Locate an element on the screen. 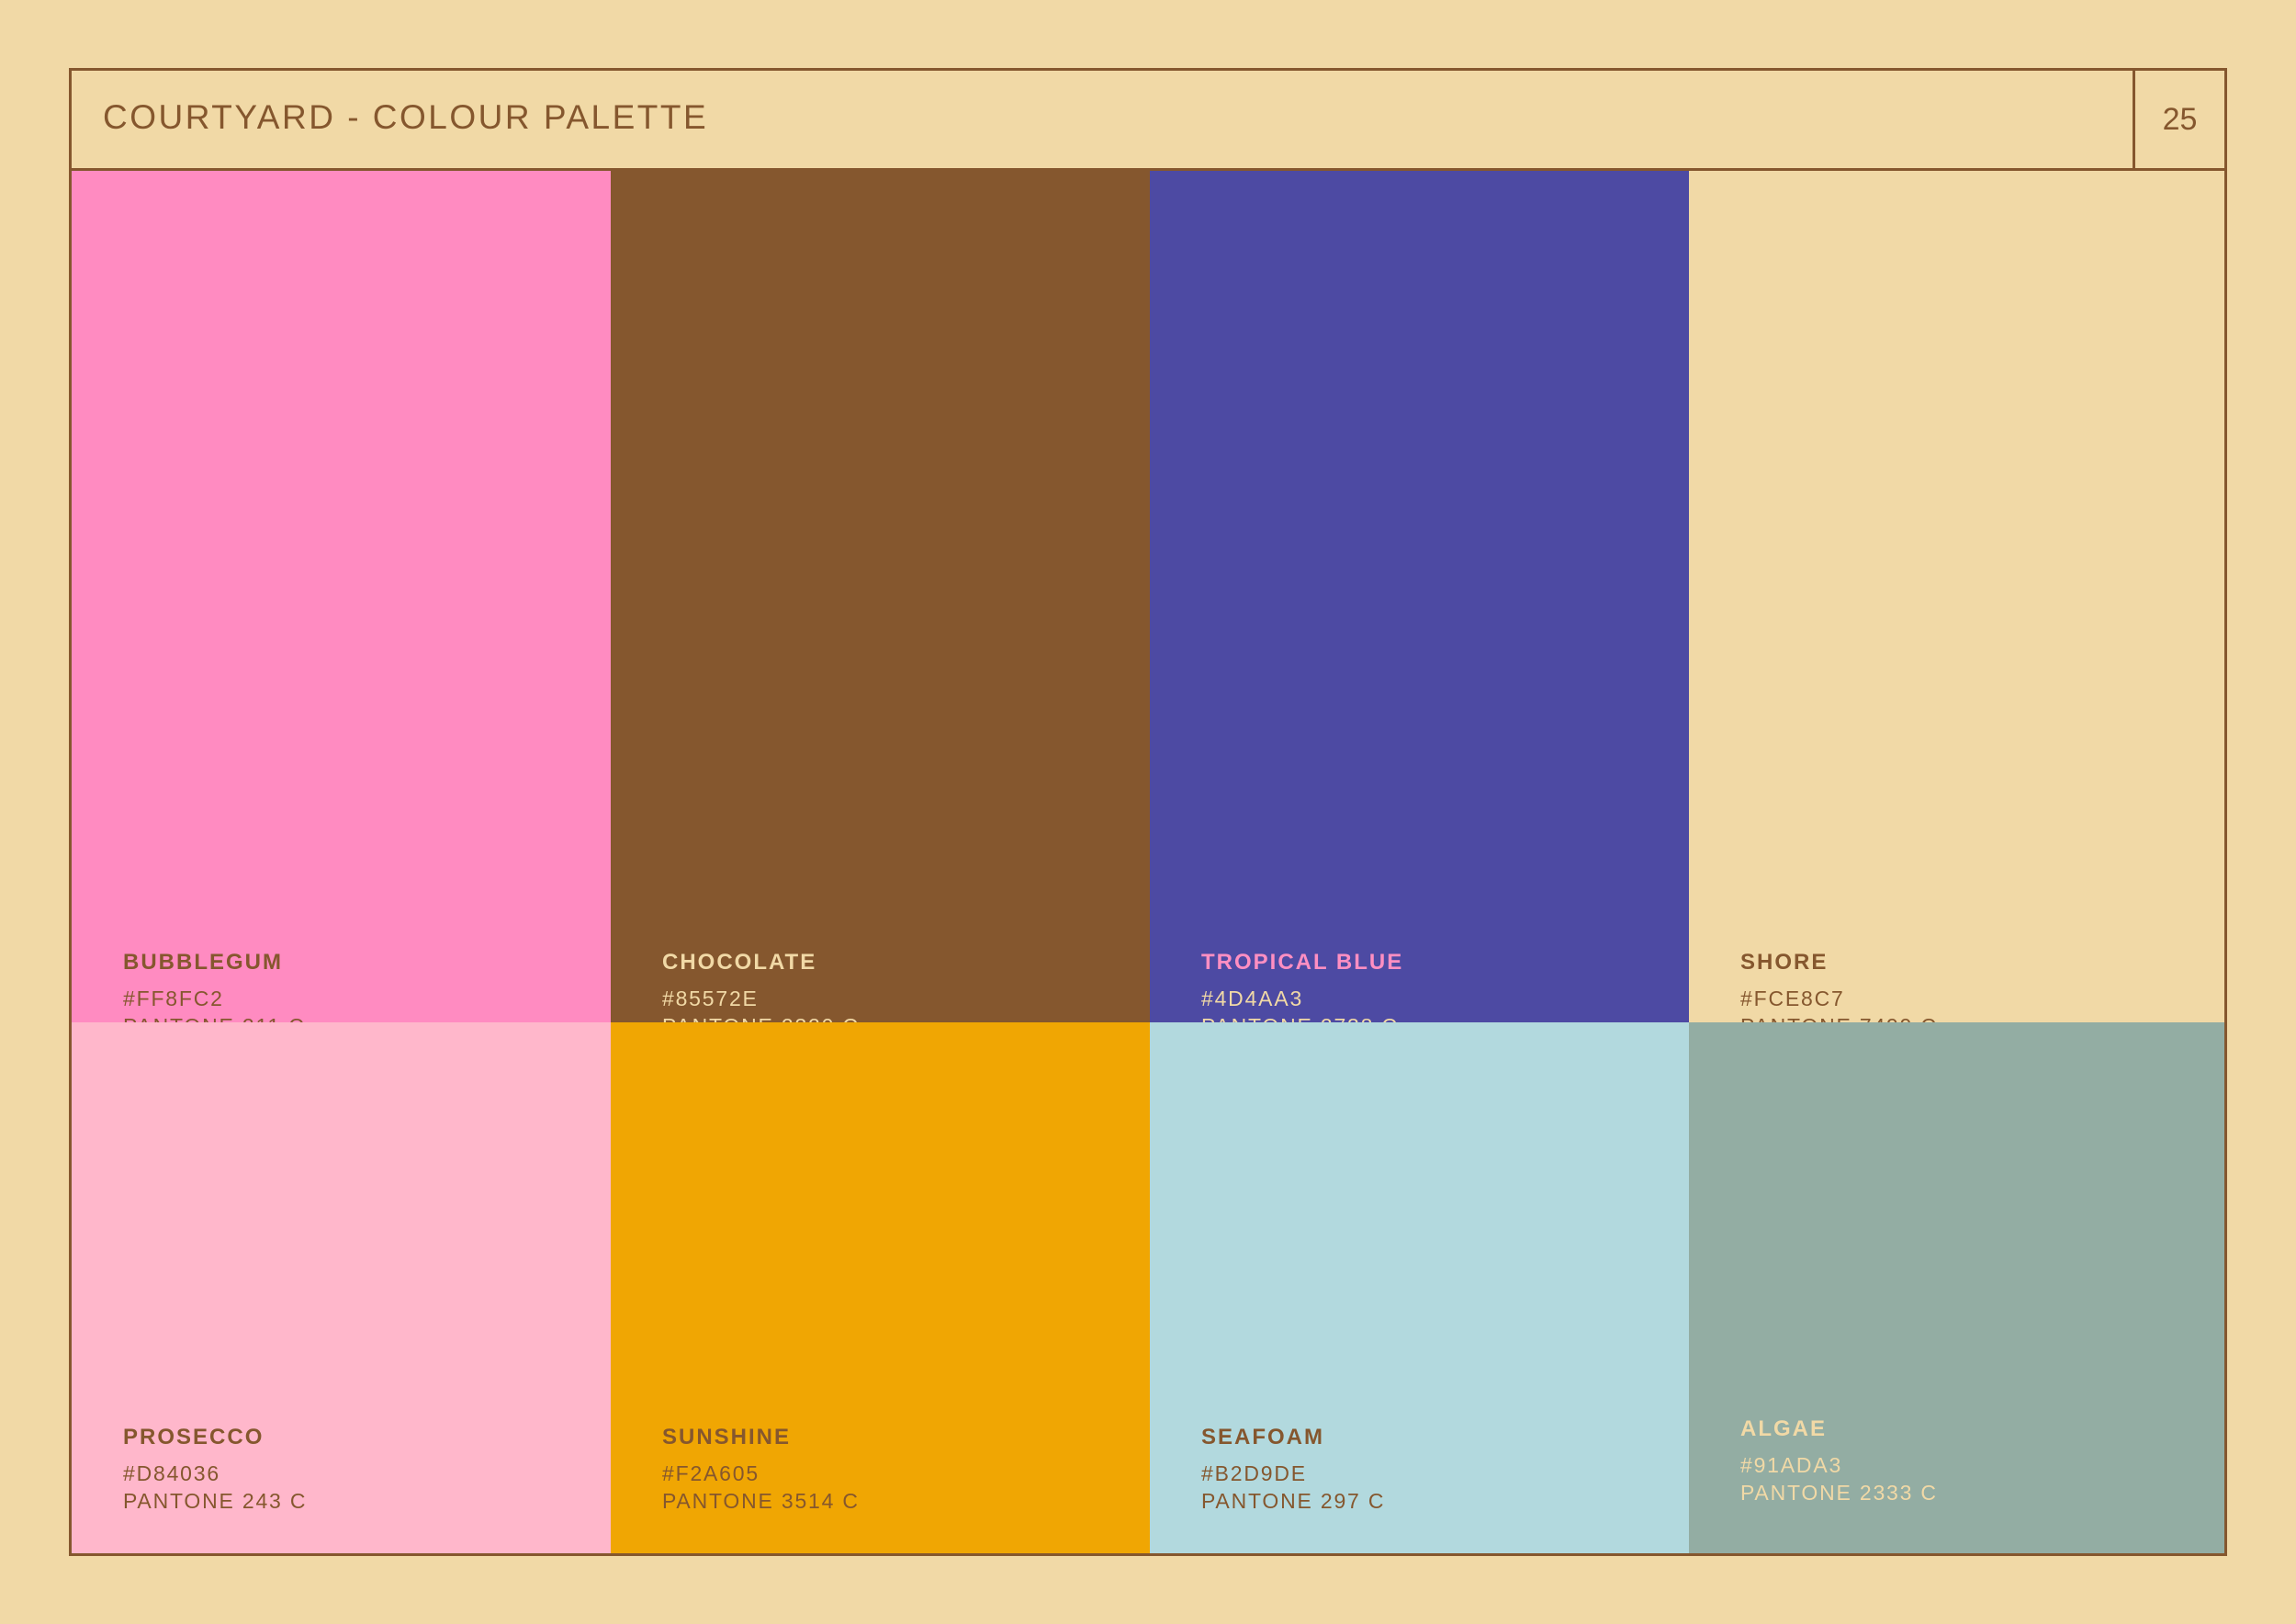 Image resolution: width=2296 pixels, height=1624 pixels. swatch-name: CHOCOLATE is located at coordinates (739, 962).